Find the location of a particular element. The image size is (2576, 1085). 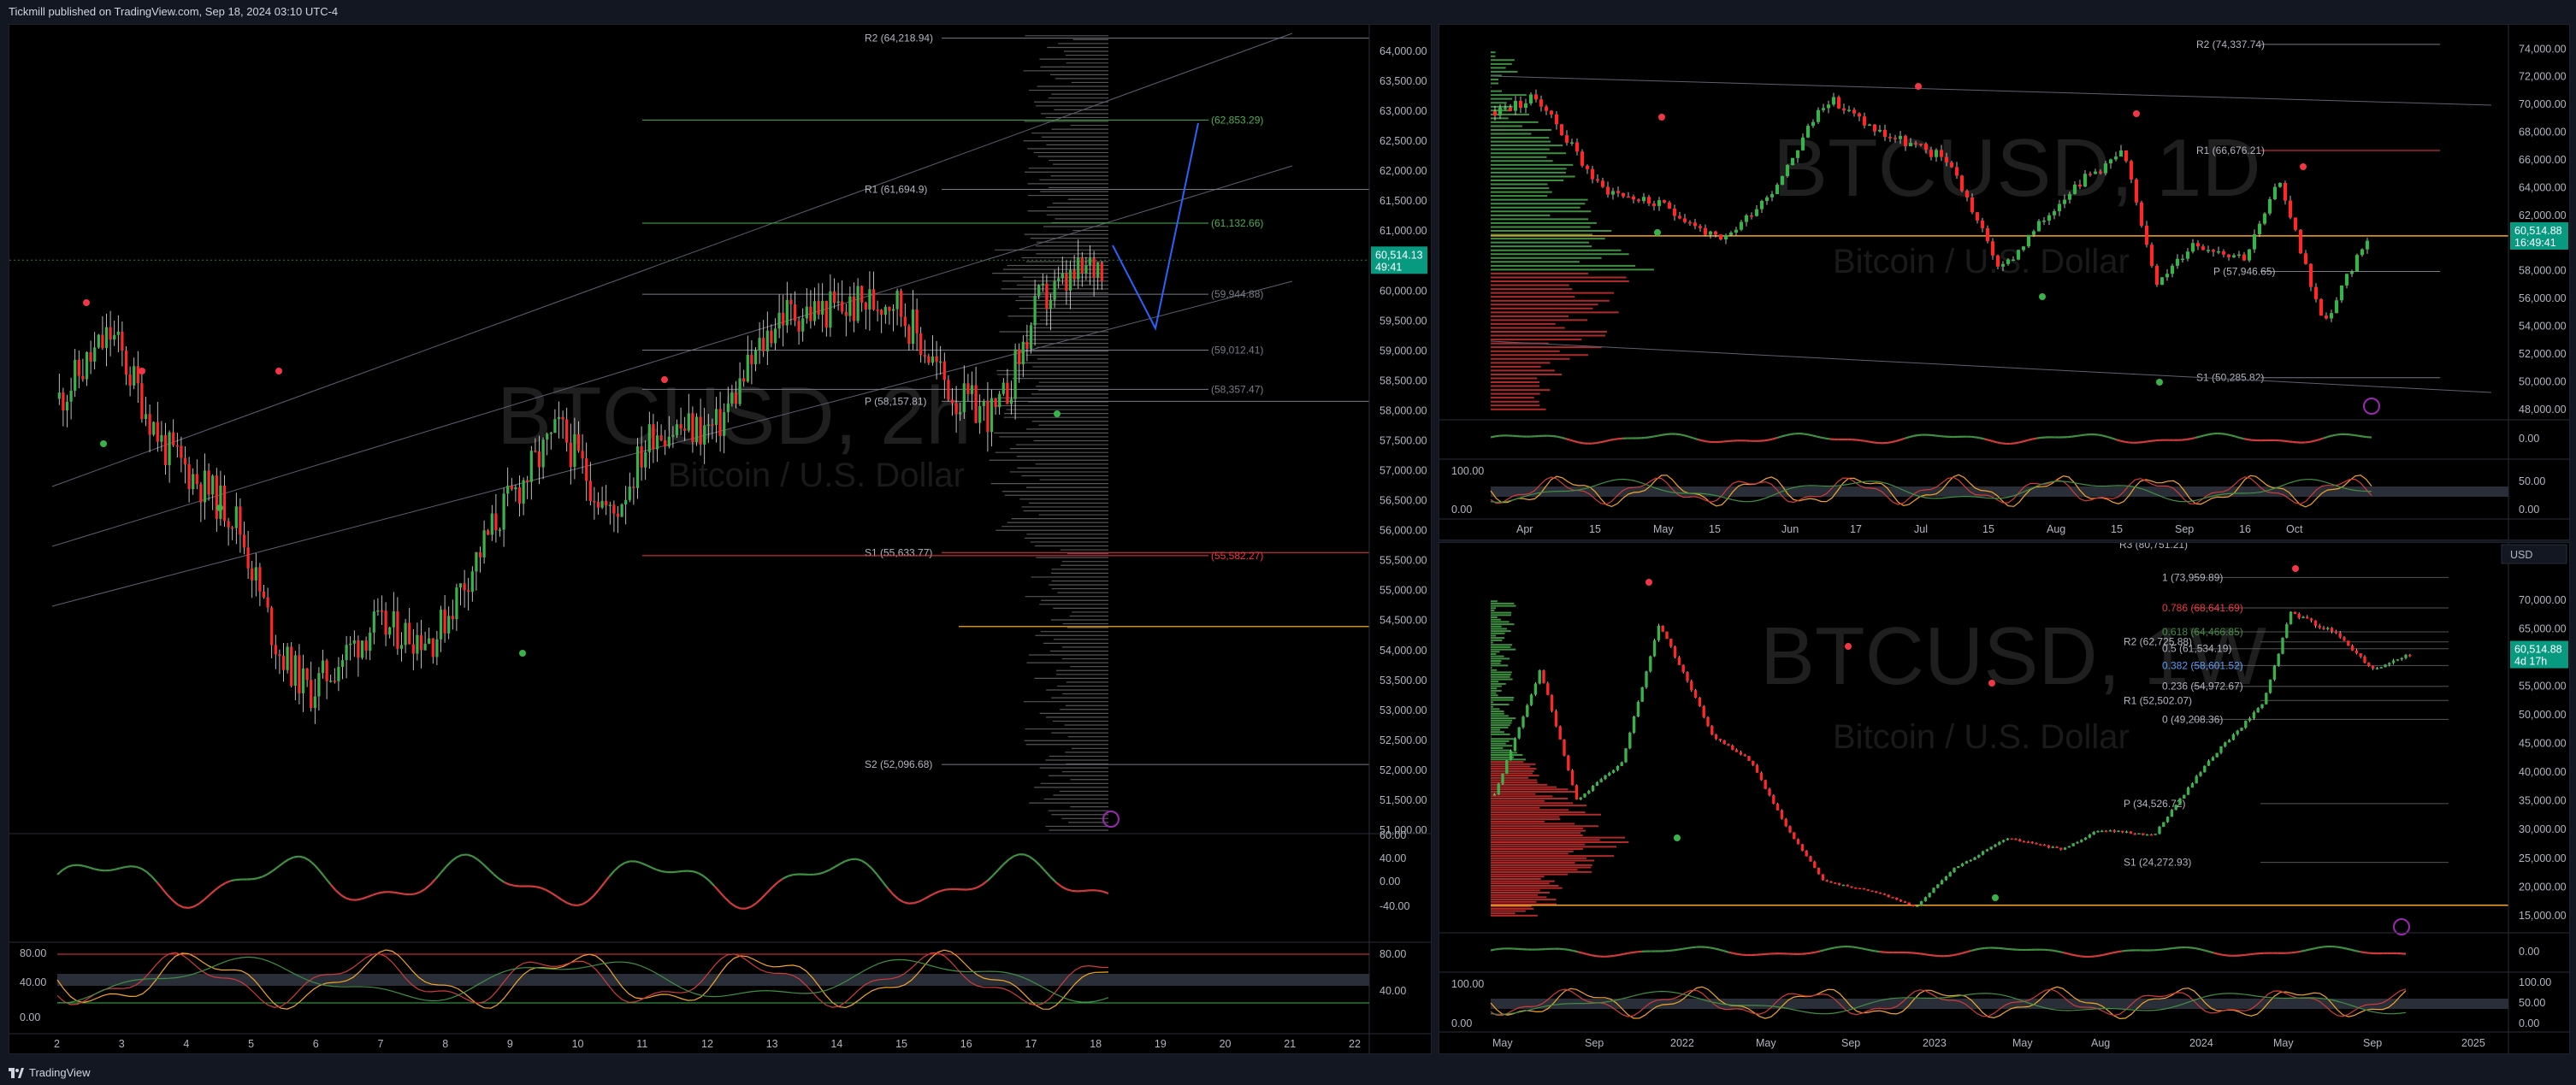

tradingview-logo: TradingView is located at coordinates (50, 1072).